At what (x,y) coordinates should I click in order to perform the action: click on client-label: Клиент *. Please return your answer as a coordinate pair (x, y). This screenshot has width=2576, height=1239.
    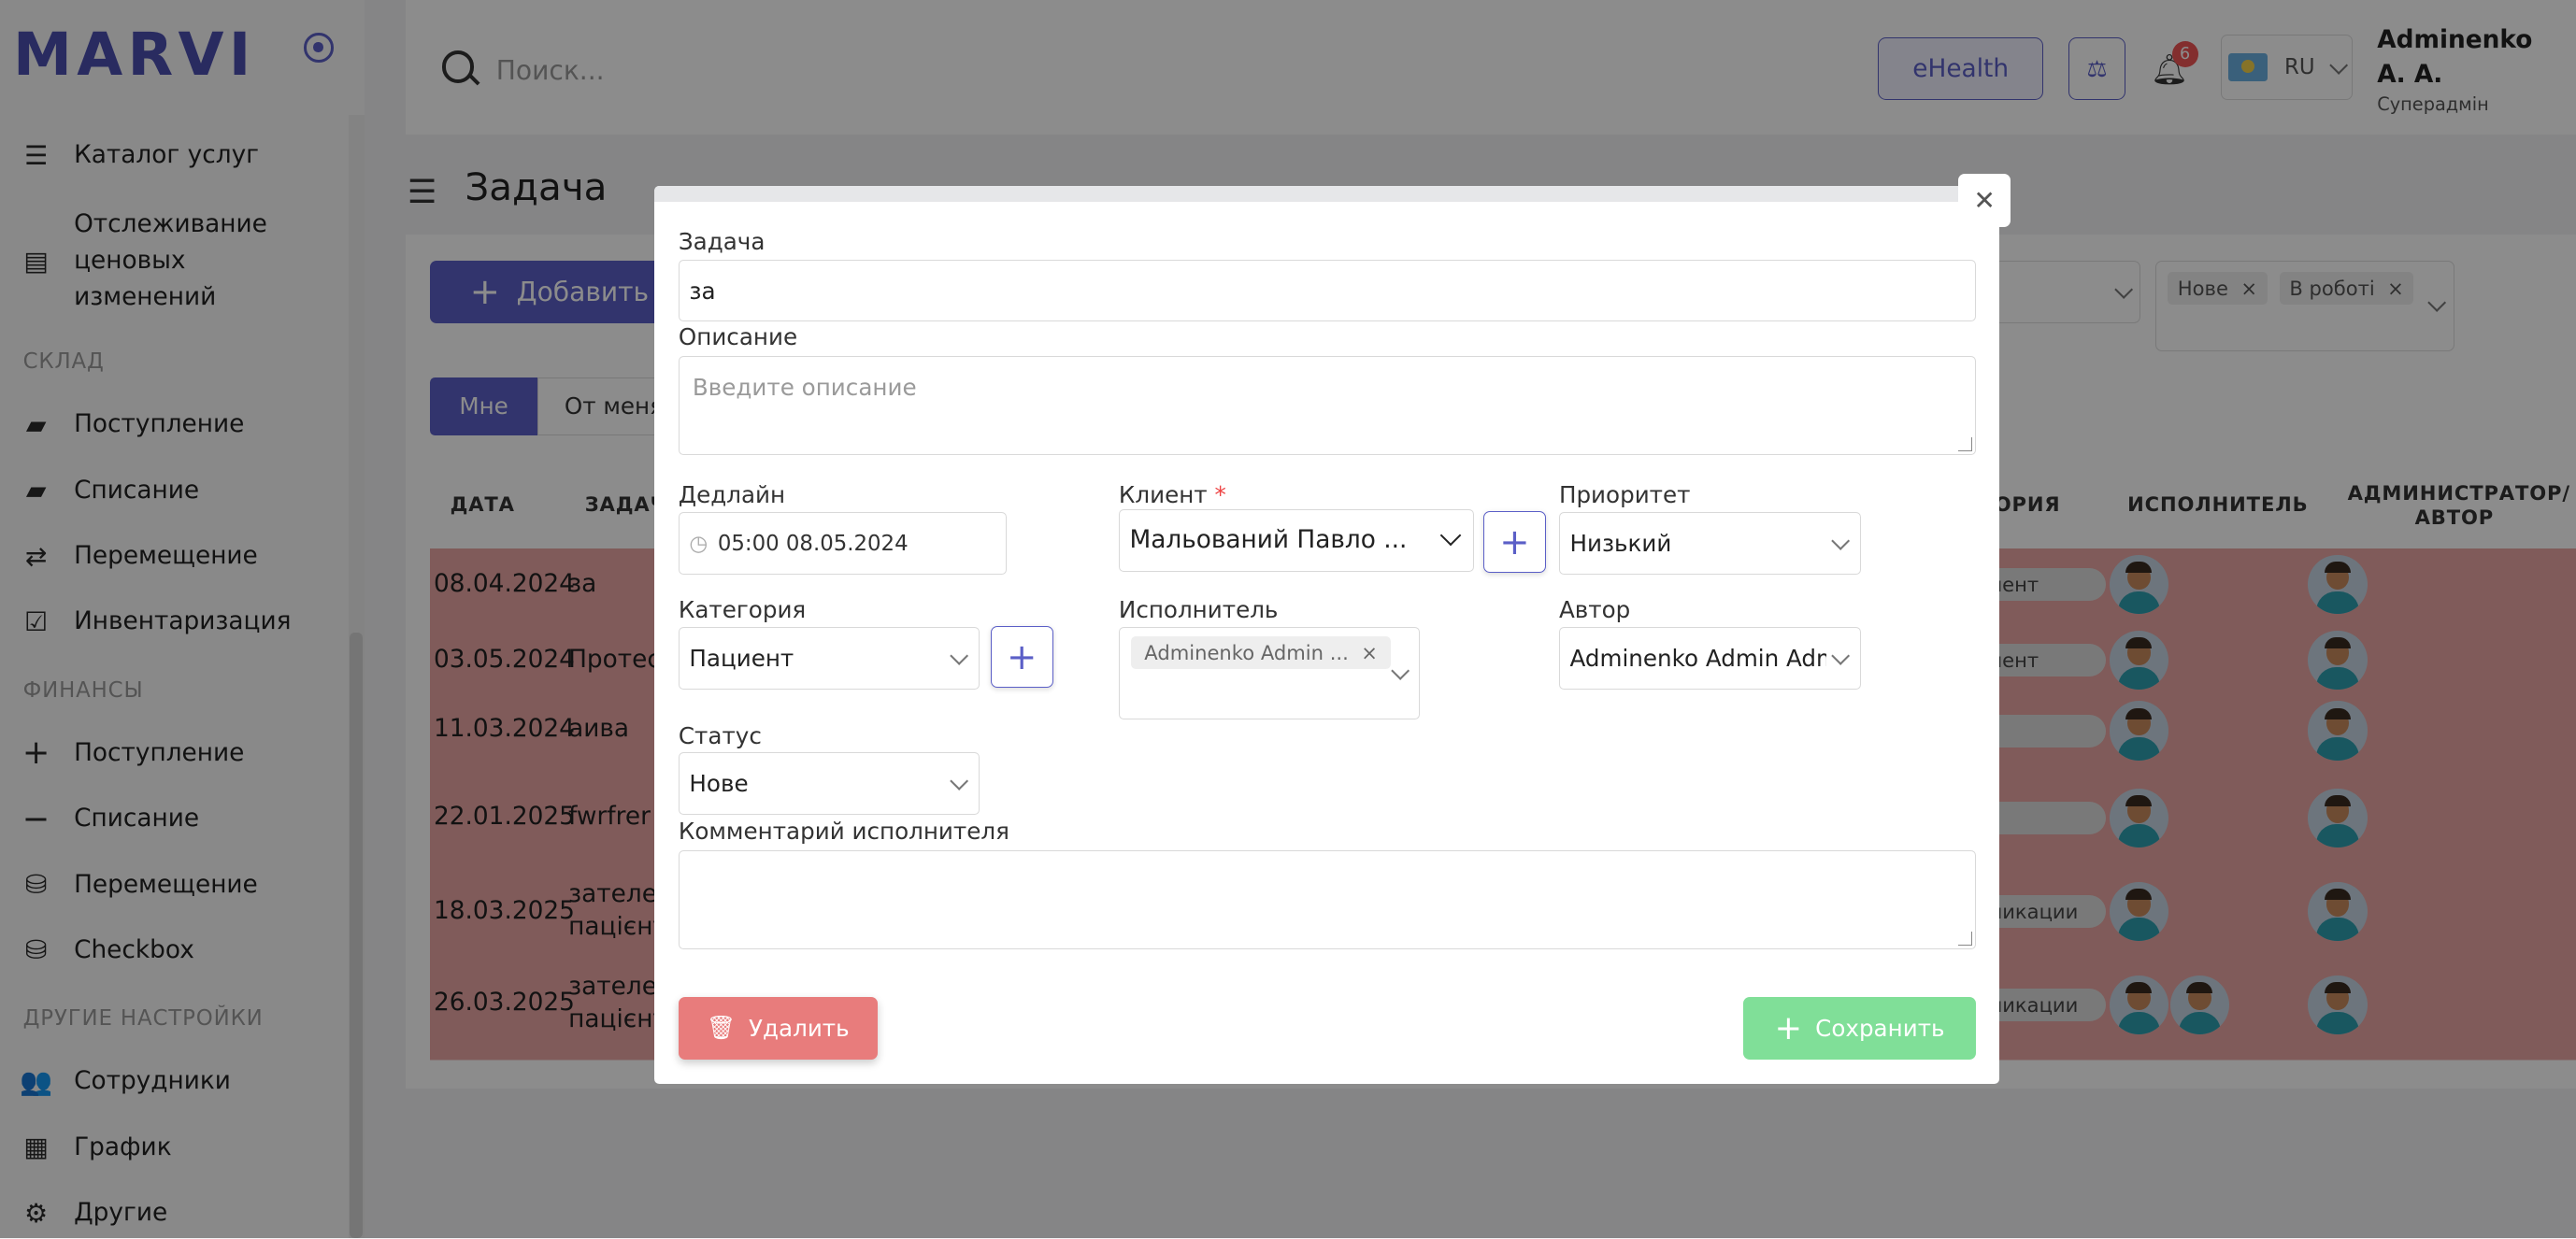
    Looking at the image, I should click on (1172, 495).